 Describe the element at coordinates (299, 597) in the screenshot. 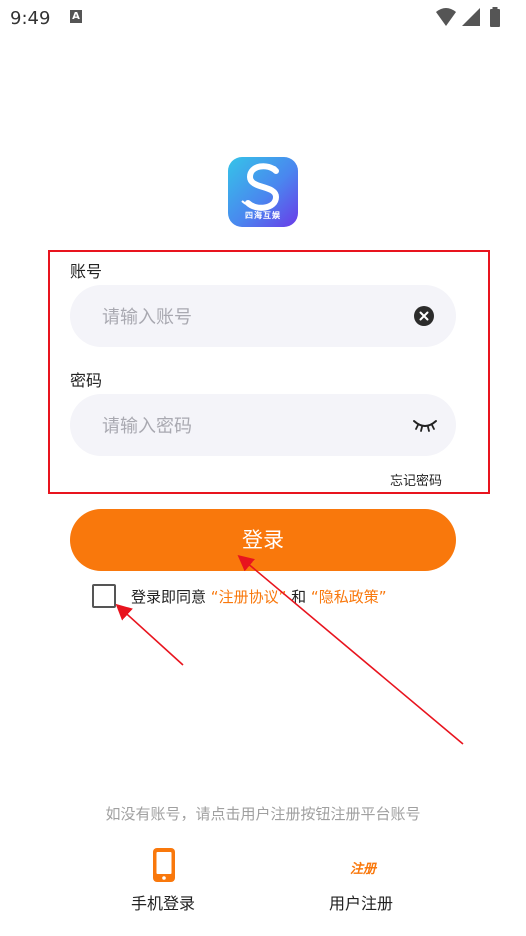

I see `agreement-middle: 和` at that location.